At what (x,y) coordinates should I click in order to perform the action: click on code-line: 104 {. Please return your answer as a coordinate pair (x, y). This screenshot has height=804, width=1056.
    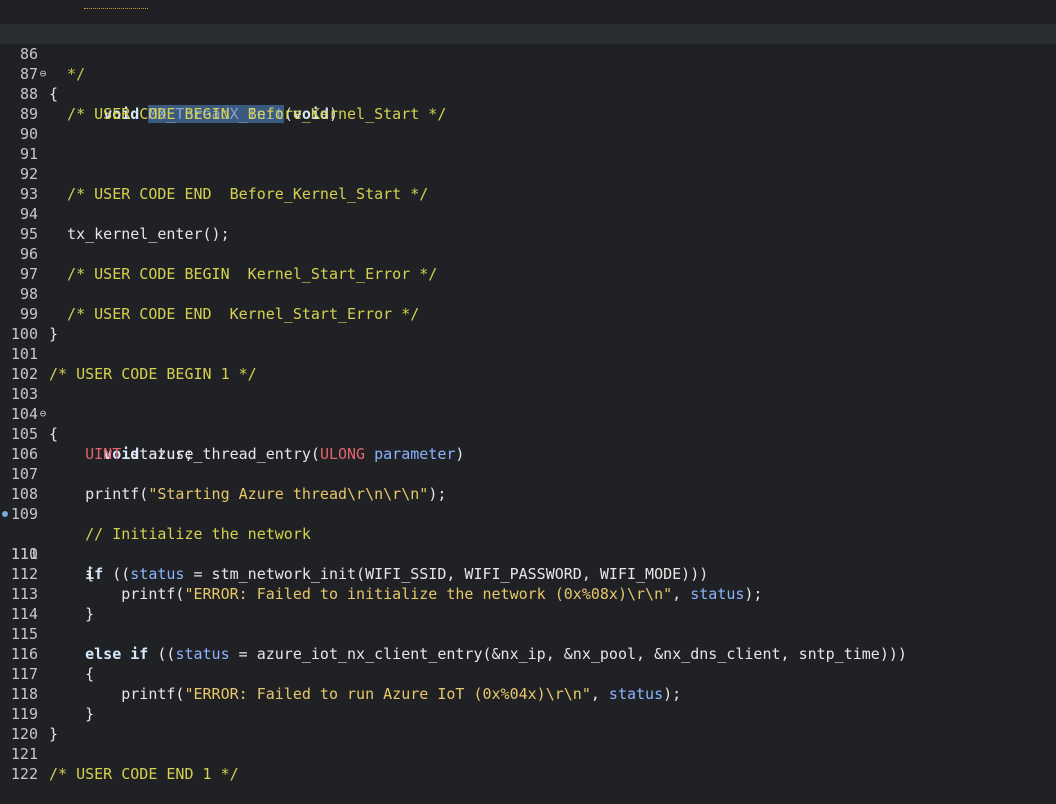
    Looking at the image, I should click on (528, 413).